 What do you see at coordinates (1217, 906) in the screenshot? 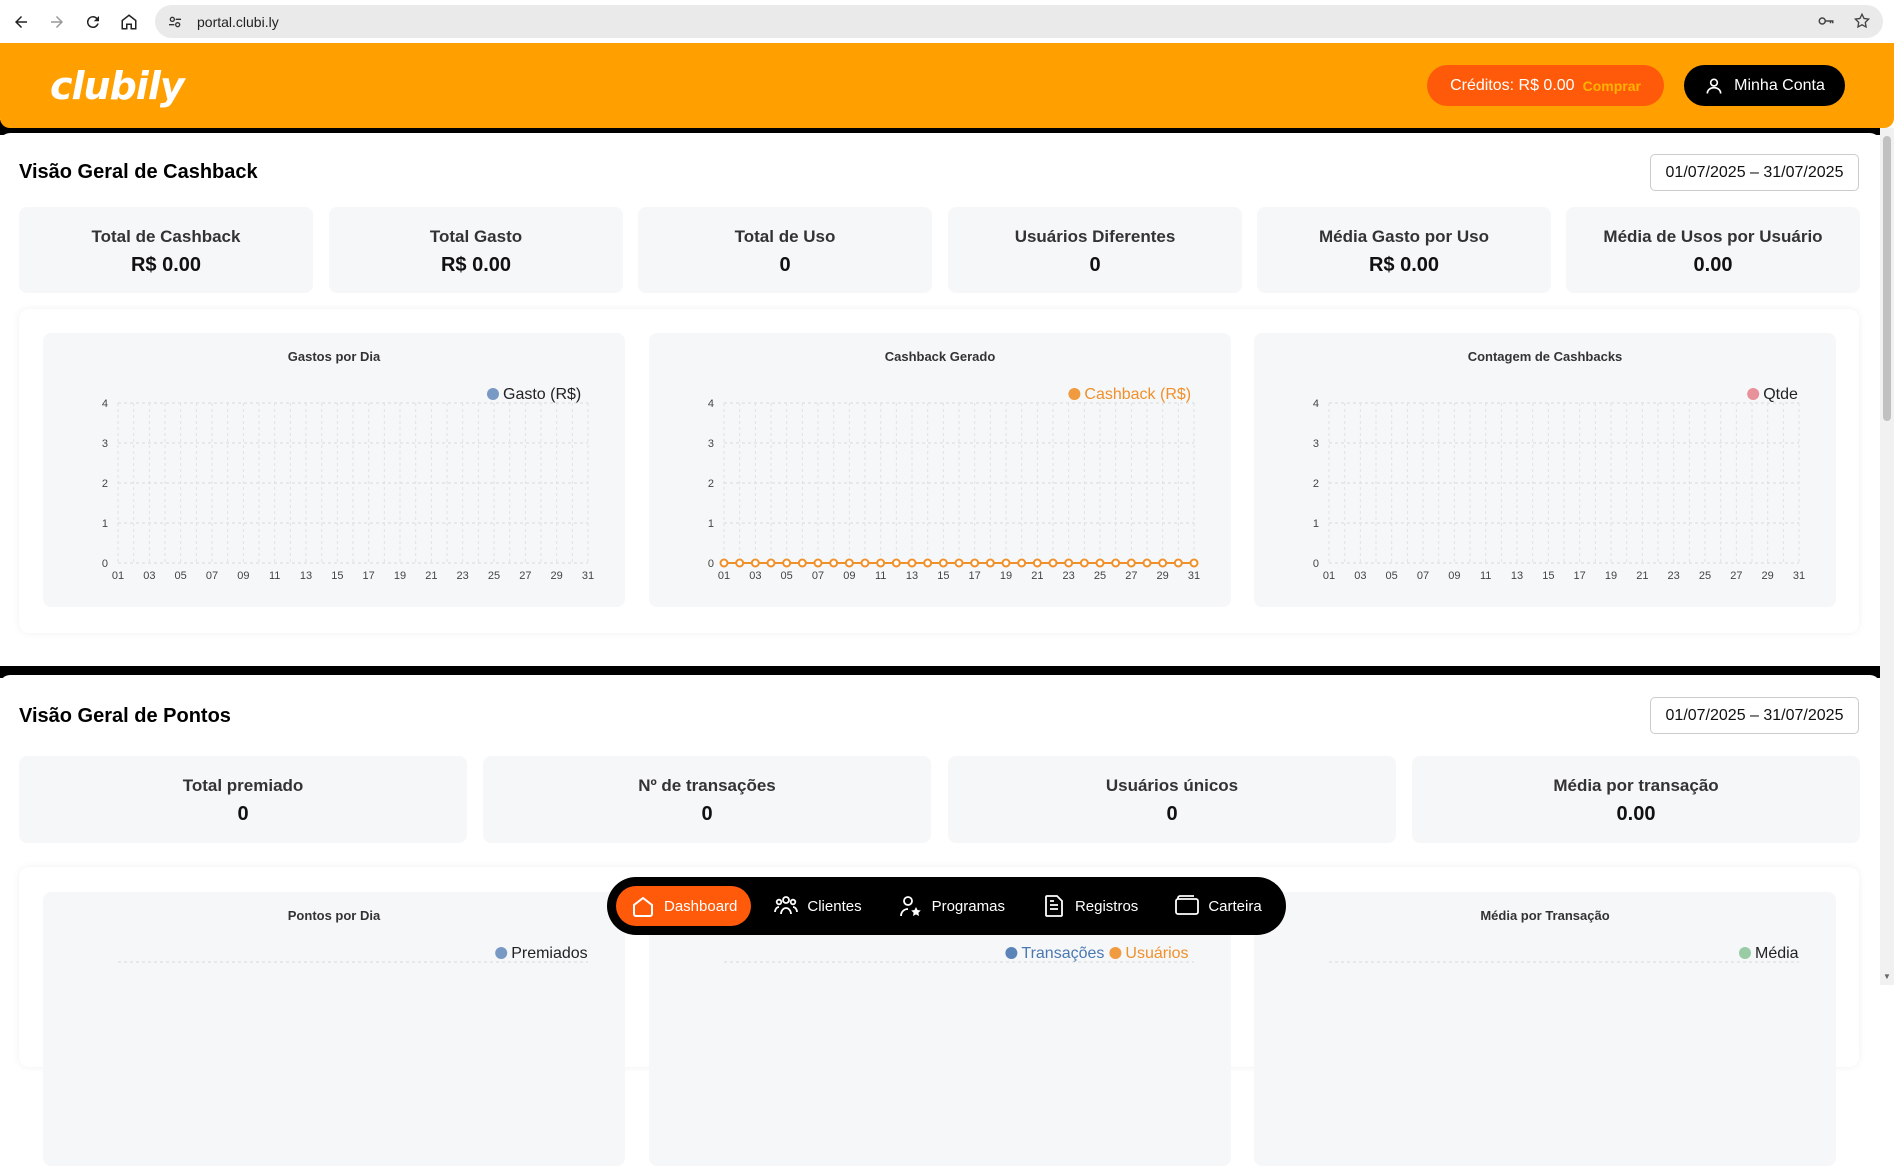
I see `nav-carteira: Carteira` at bounding box center [1217, 906].